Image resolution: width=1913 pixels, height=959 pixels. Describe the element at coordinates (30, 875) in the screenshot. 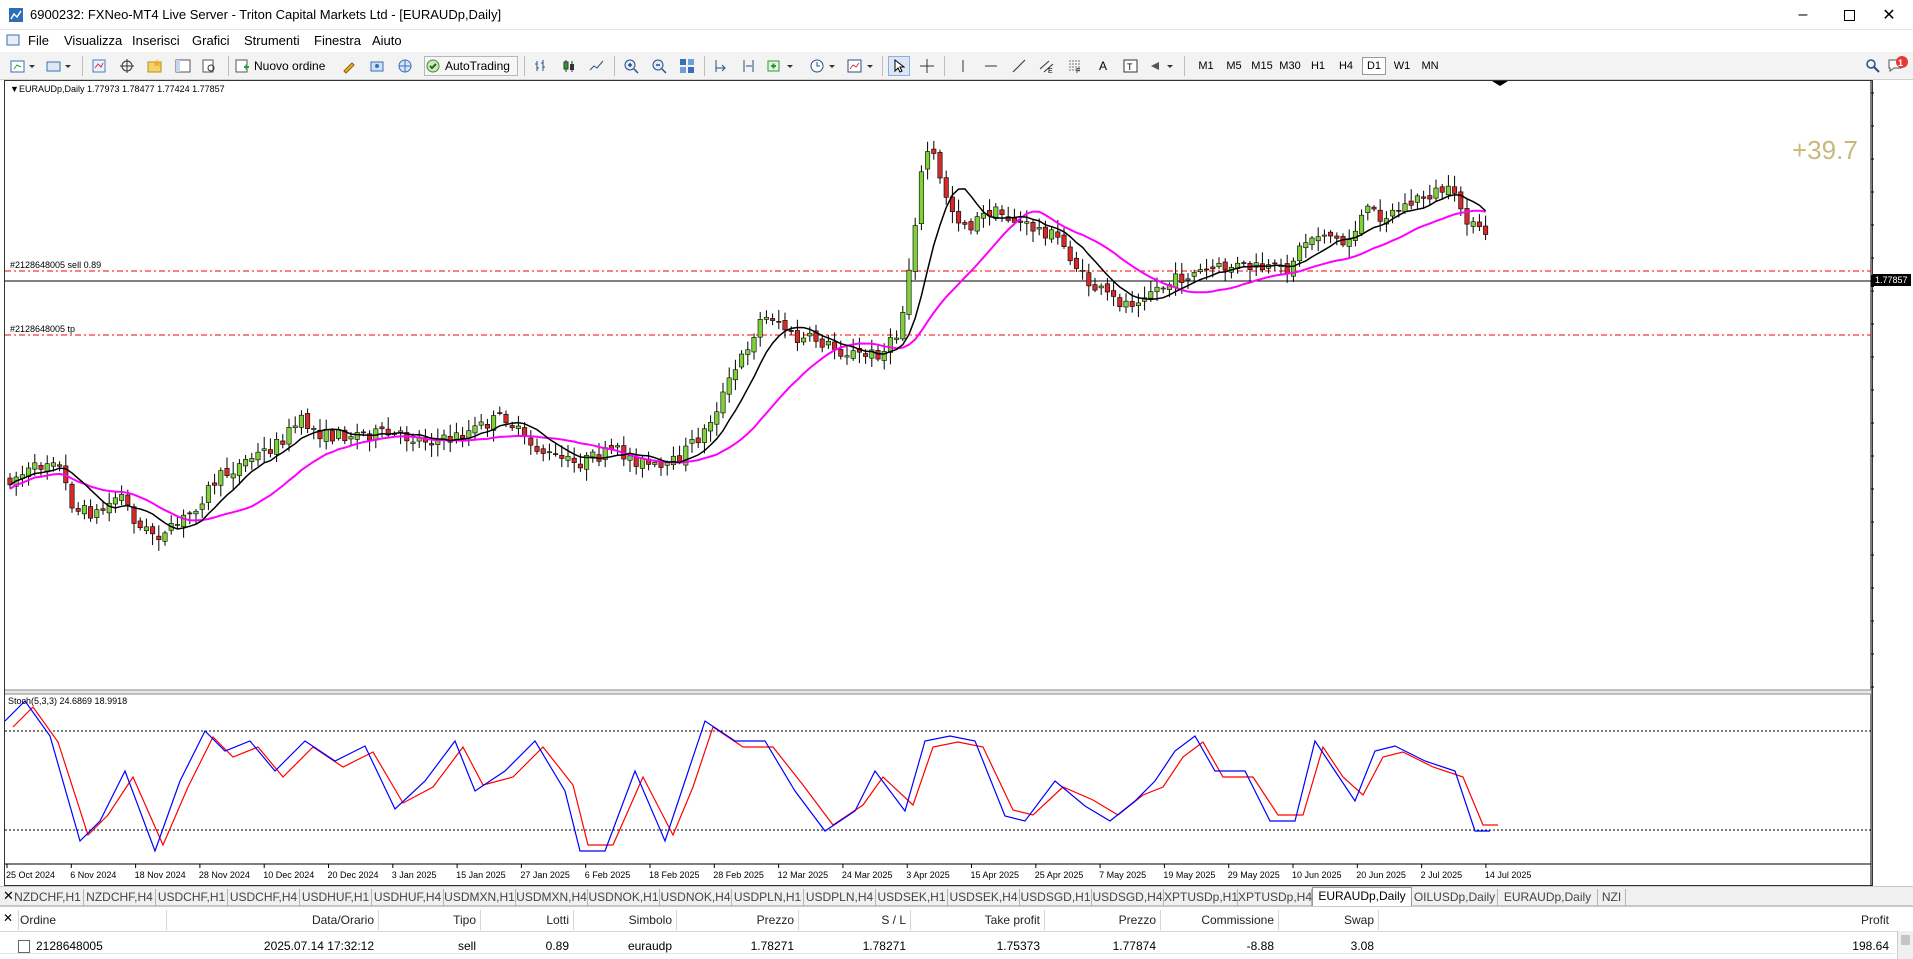

I see `date-axis-label: 25 Oct 2024` at that location.